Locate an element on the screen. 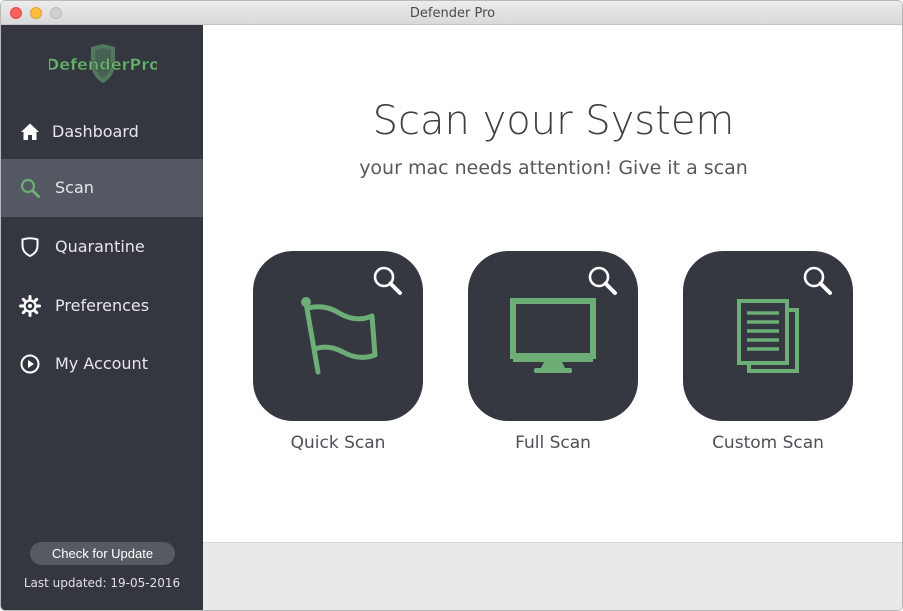 This screenshot has width=903, height=611. sidebar-item-label: Quarantine is located at coordinates (100, 246).